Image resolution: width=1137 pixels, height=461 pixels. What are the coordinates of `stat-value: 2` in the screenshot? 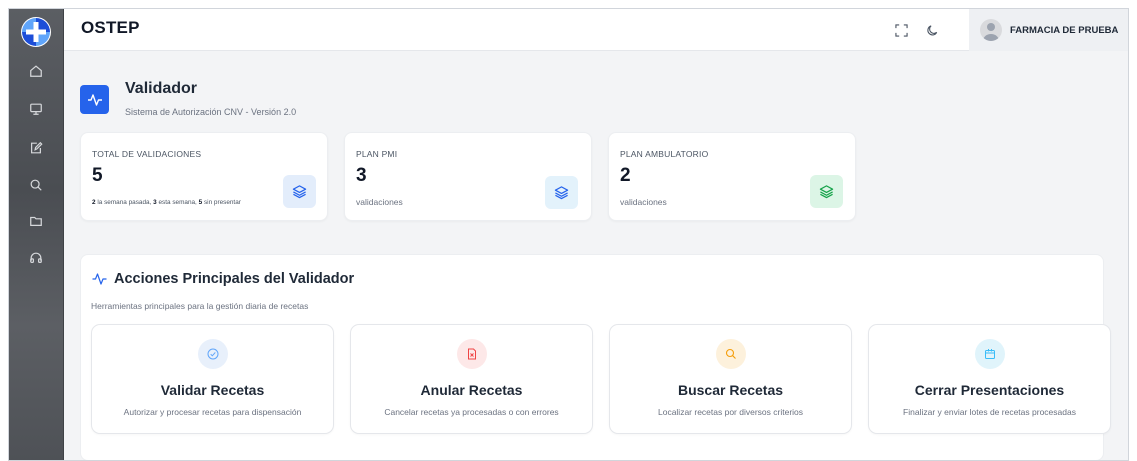 It's located at (625, 175).